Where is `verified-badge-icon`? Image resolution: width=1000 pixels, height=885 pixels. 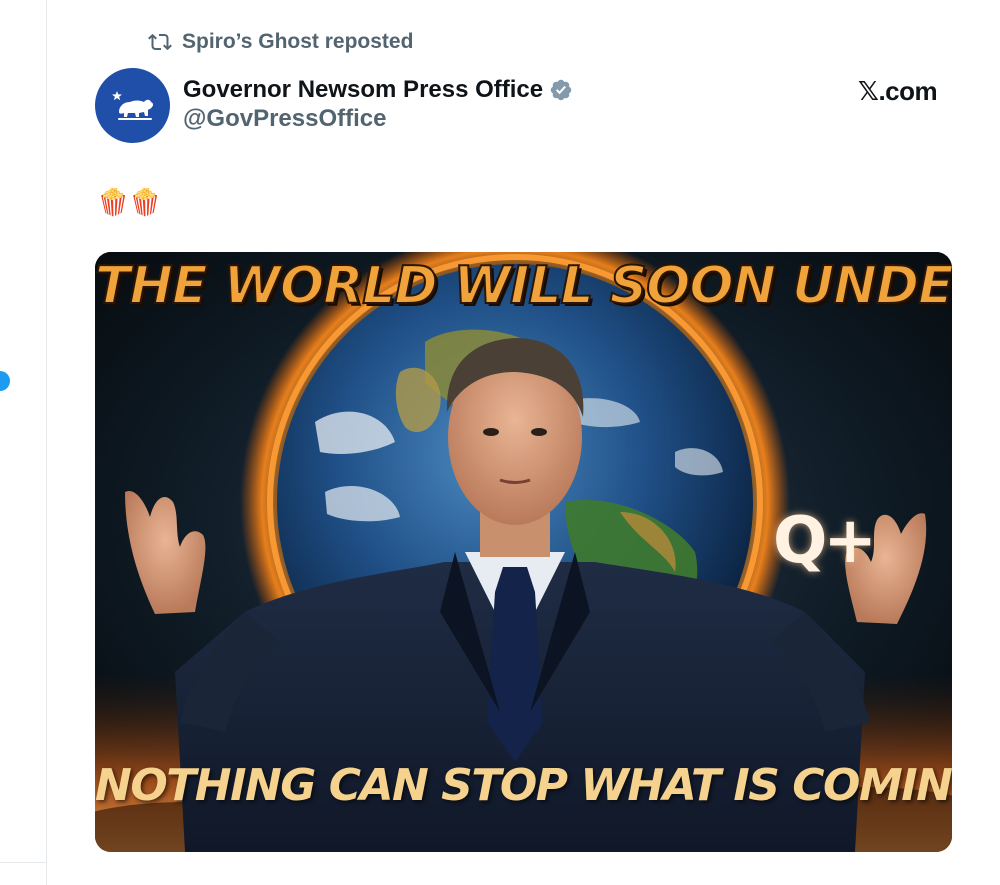
verified-badge-icon is located at coordinates (561, 90).